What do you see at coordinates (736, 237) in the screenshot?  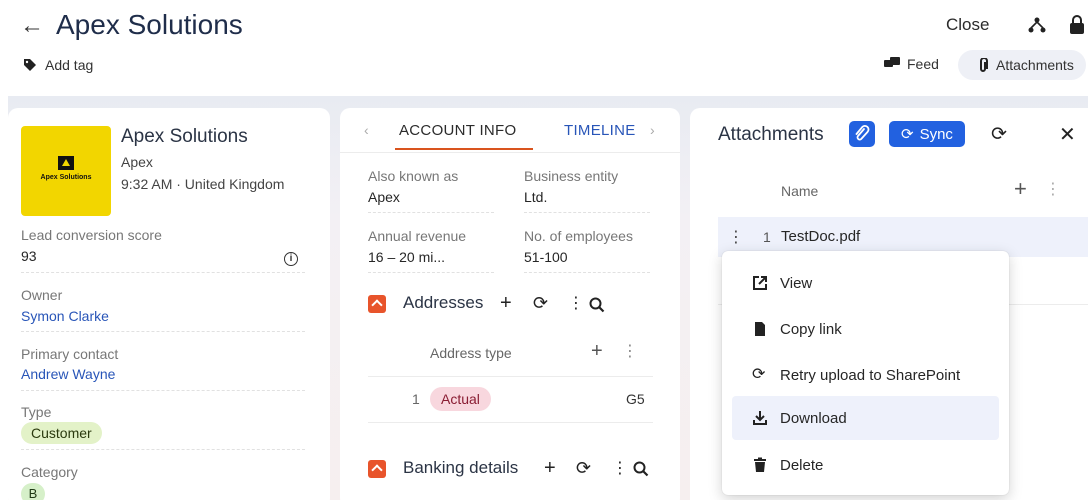 I see `row-menu-icon: ⋮` at bounding box center [736, 237].